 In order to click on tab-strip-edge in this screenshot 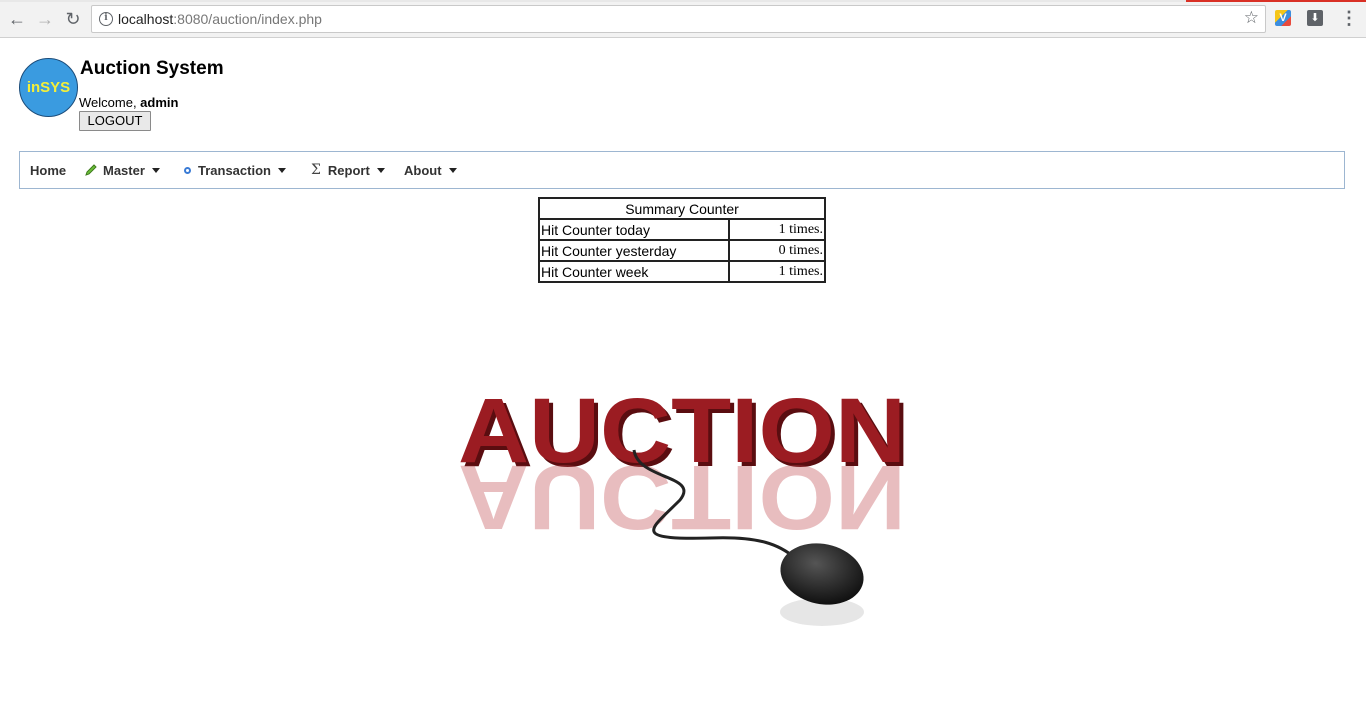, I will do `click(683, 1)`.